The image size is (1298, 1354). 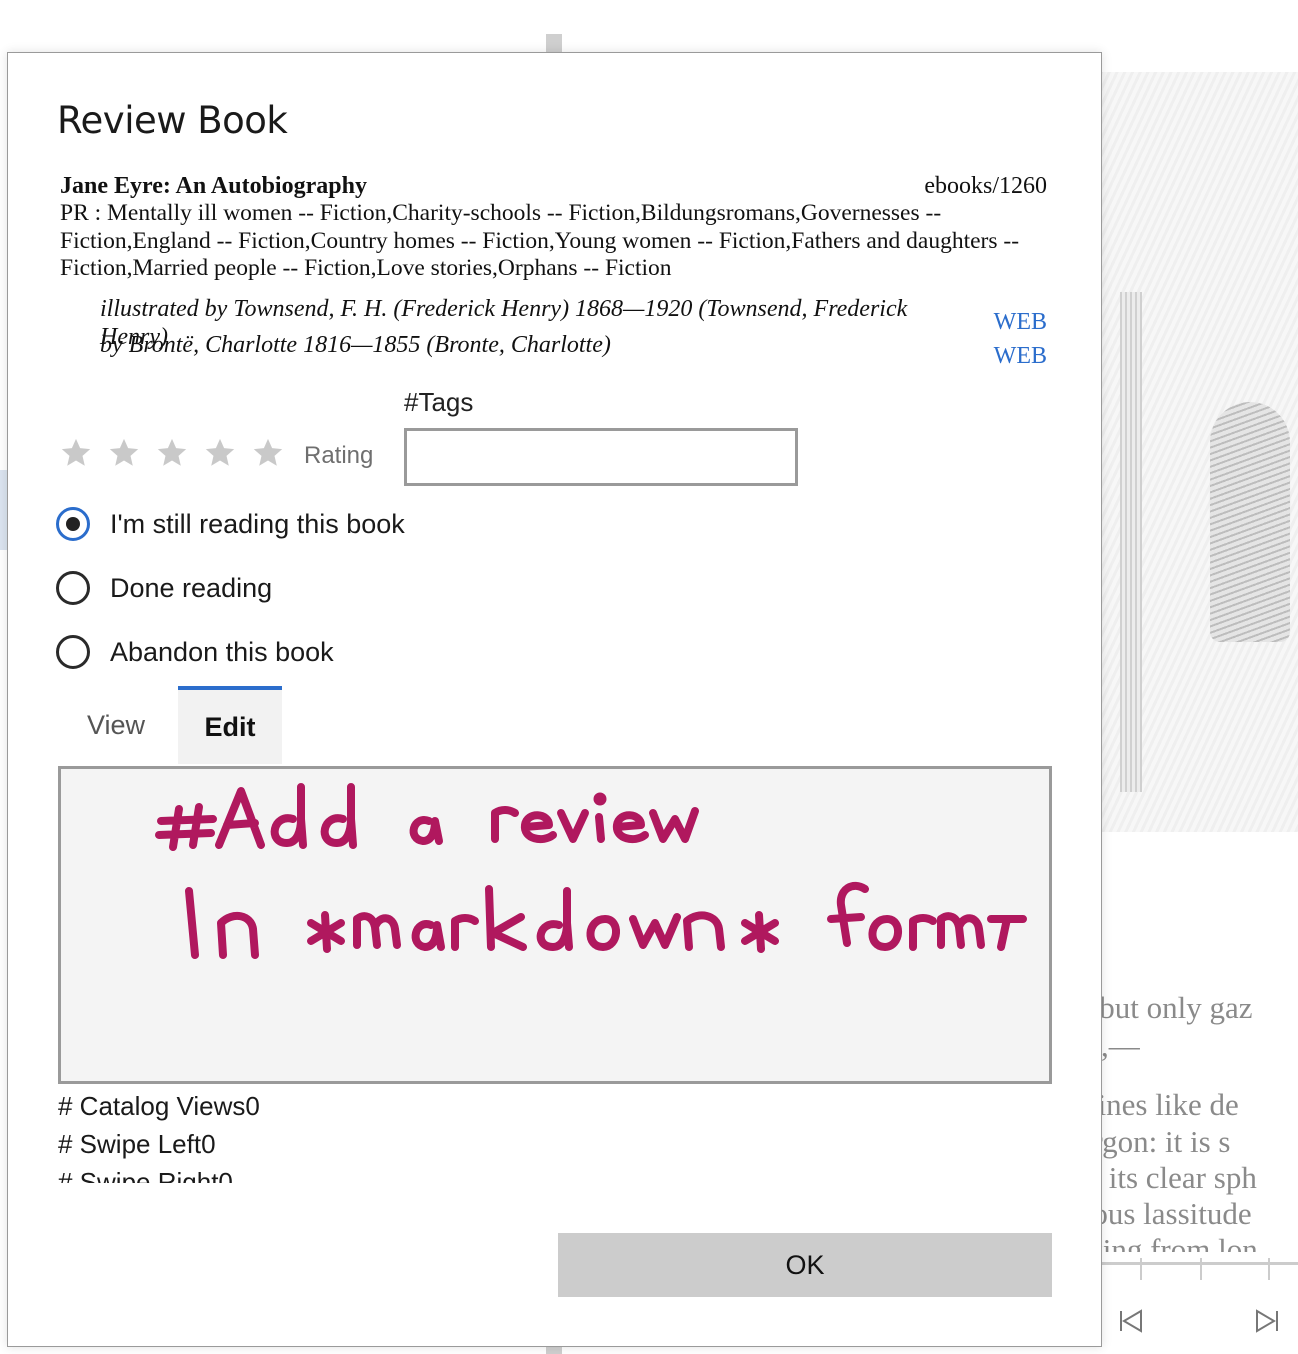 What do you see at coordinates (1150, 1141) in the screenshot?
I see `book-text-line: jargon: it is s` at bounding box center [1150, 1141].